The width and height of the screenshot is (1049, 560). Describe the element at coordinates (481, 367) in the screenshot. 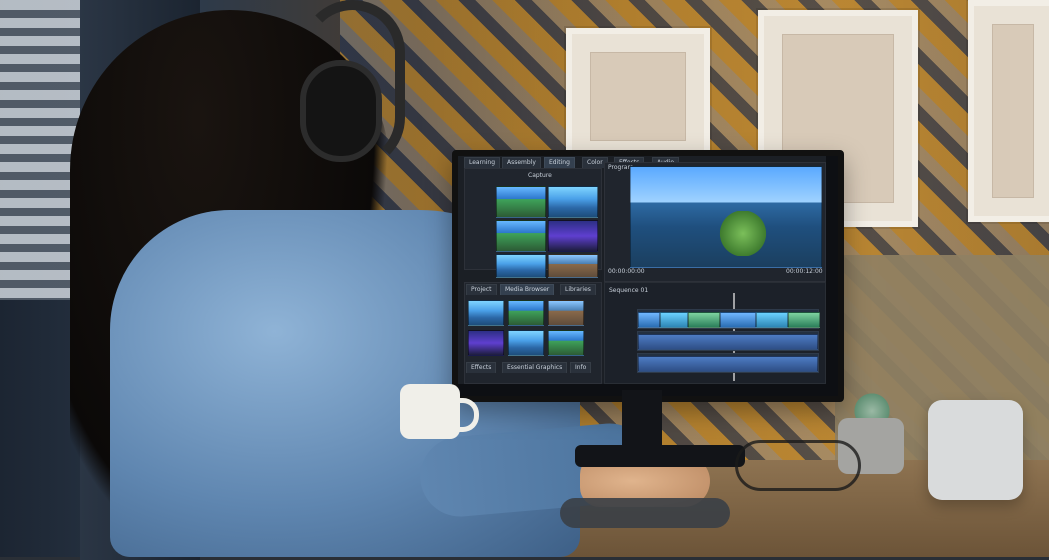

I see `bottom-tab-effects: Effects` at that location.